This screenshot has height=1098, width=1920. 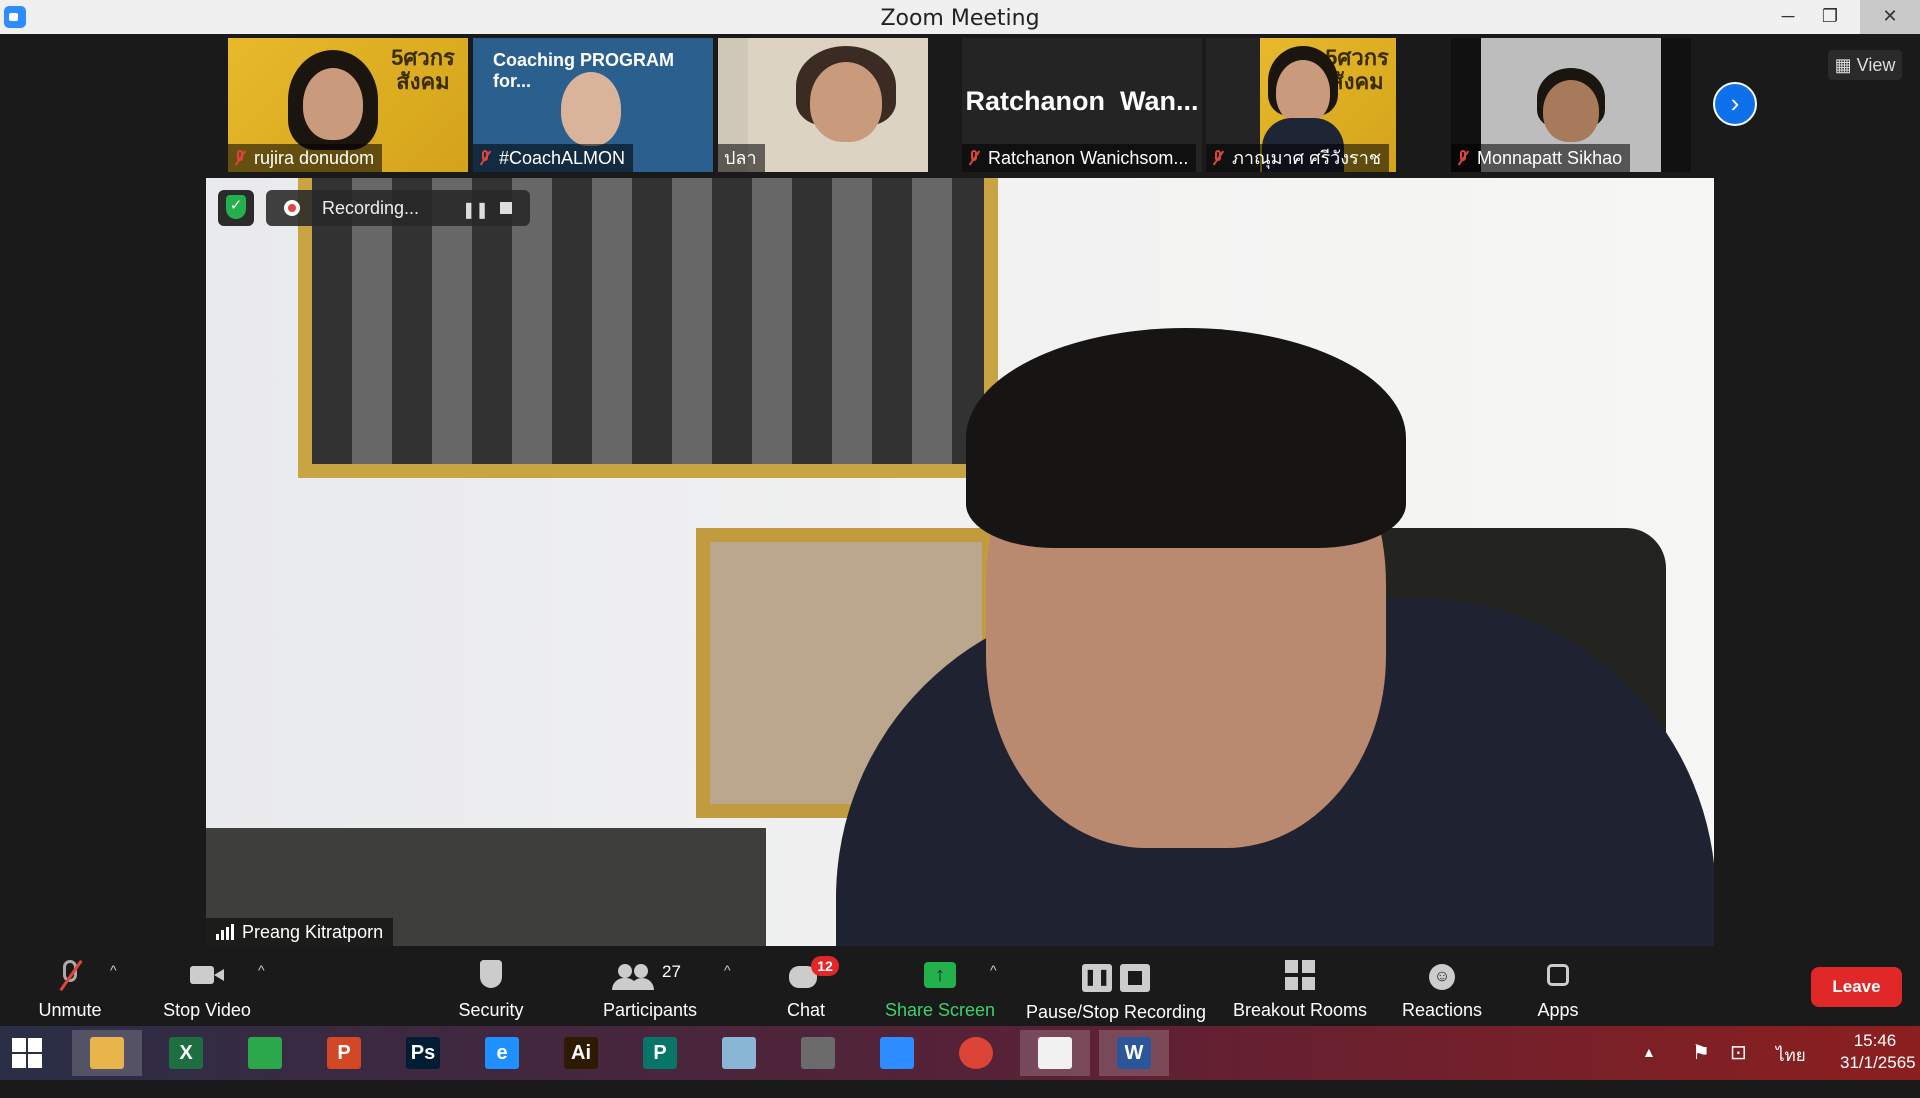 What do you see at coordinates (813, 974) in the screenshot?
I see `chat-bubble-icon: 12` at bounding box center [813, 974].